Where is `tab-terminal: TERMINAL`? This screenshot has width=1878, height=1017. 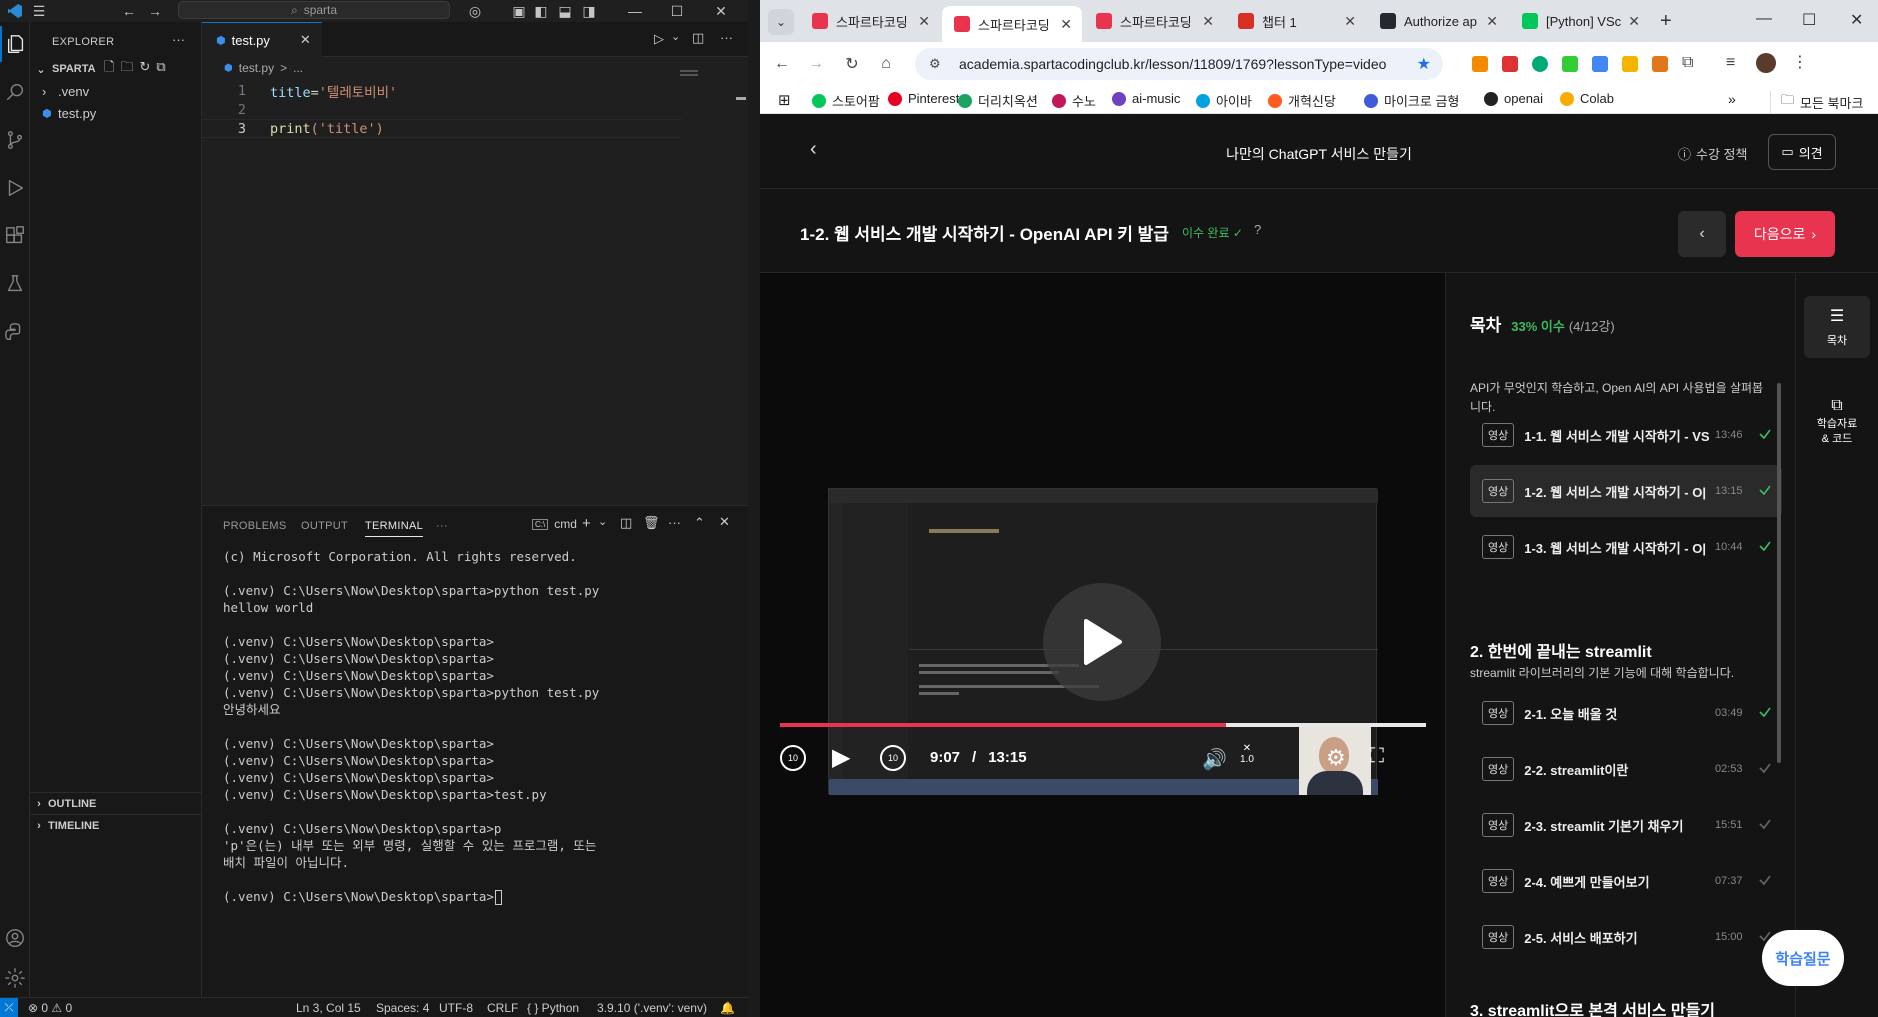
tab-terminal: TERMINAL is located at coordinates (394, 528).